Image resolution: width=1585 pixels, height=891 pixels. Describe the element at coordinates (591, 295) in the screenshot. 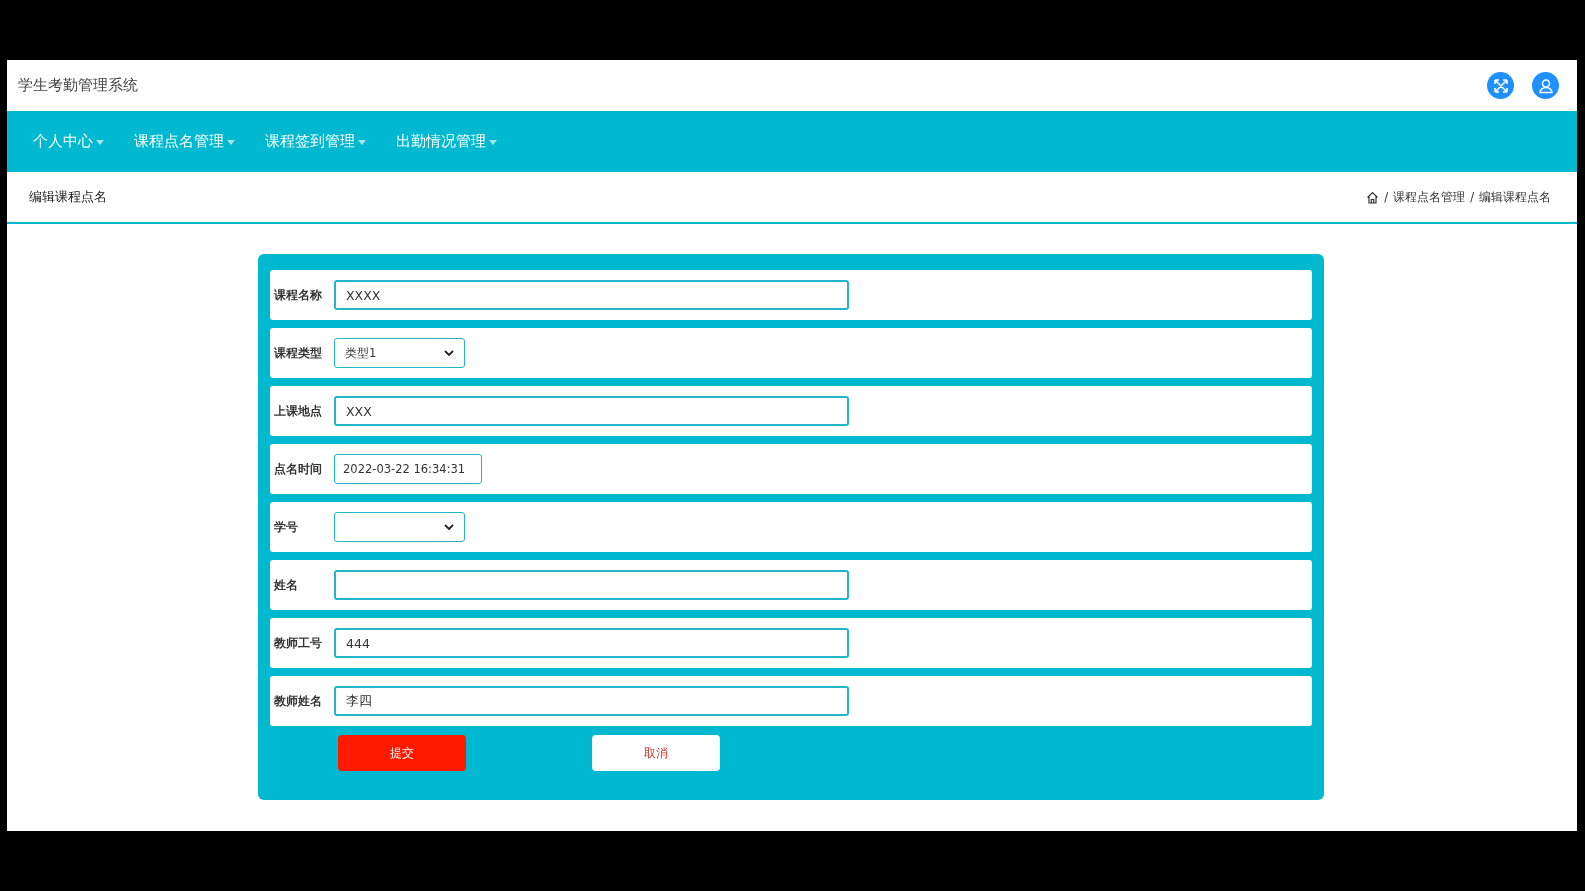

I see `input-field: XXXX` at that location.